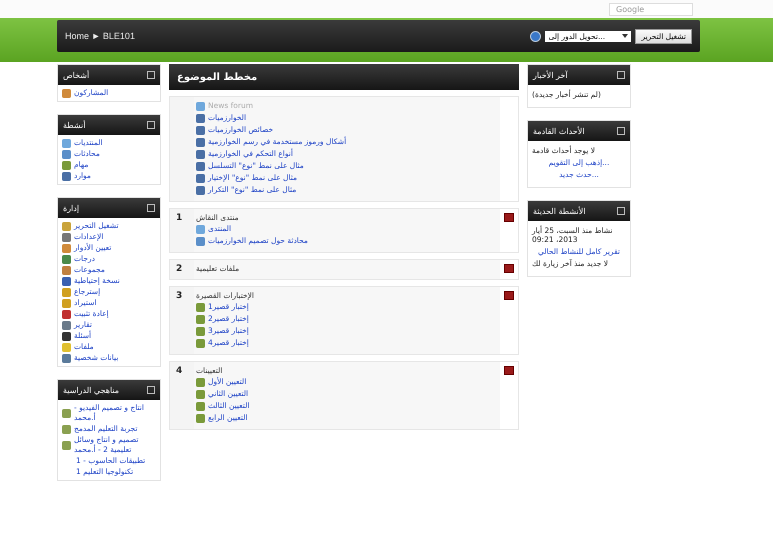  What do you see at coordinates (536, 36) in the screenshot?
I see `help-icon` at bounding box center [536, 36].